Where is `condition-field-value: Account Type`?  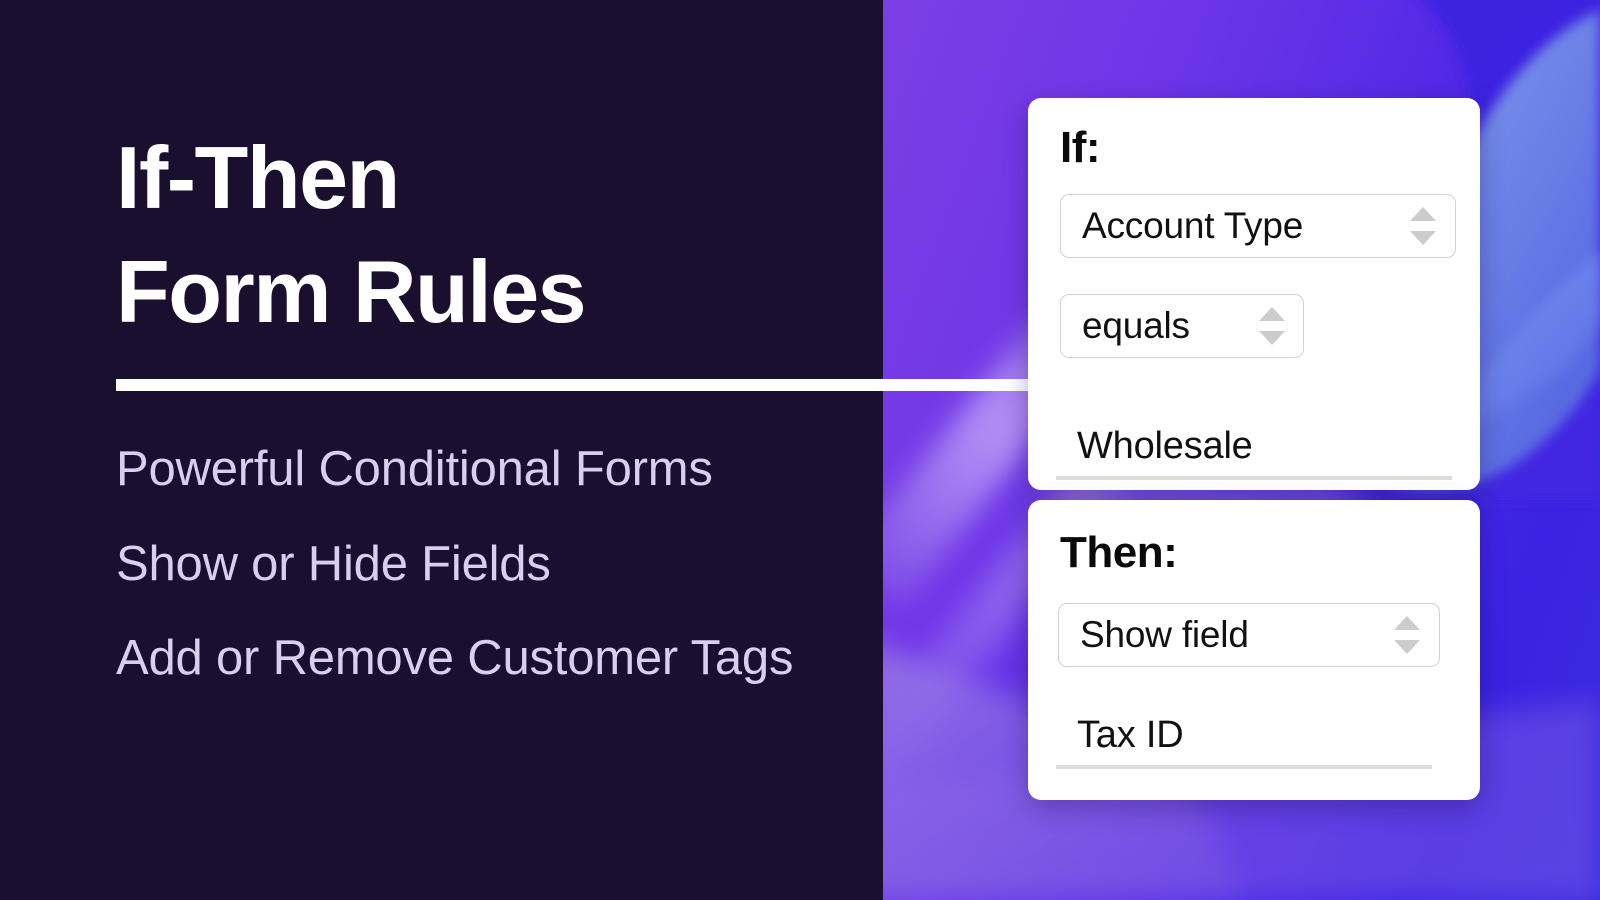 condition-field-value: Account Type is located at coordinates (1193, 225).